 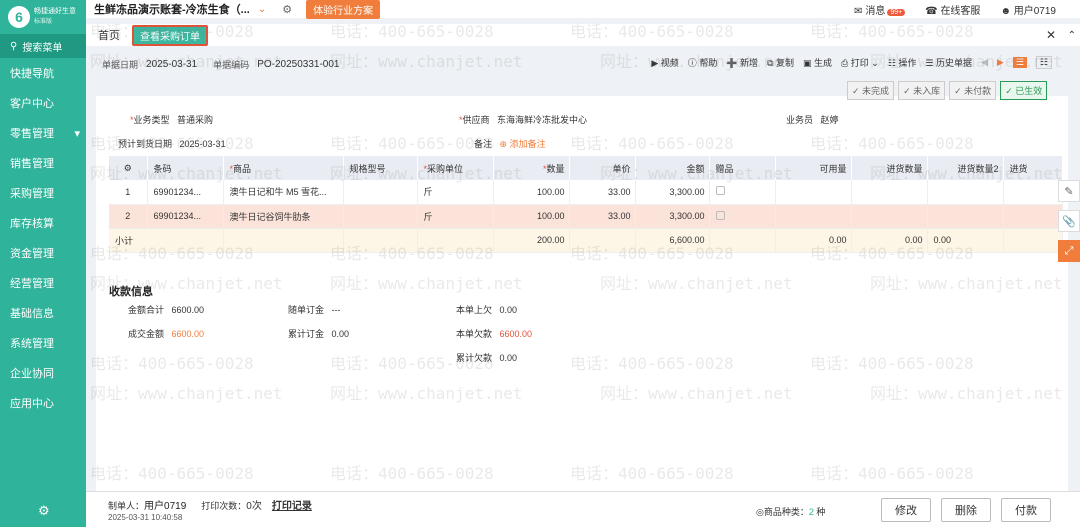 What do you see at coordinates (817, 62) in the screenshot?
I see `generate-button: ▣ 生成` at bounding box center [817, 62].